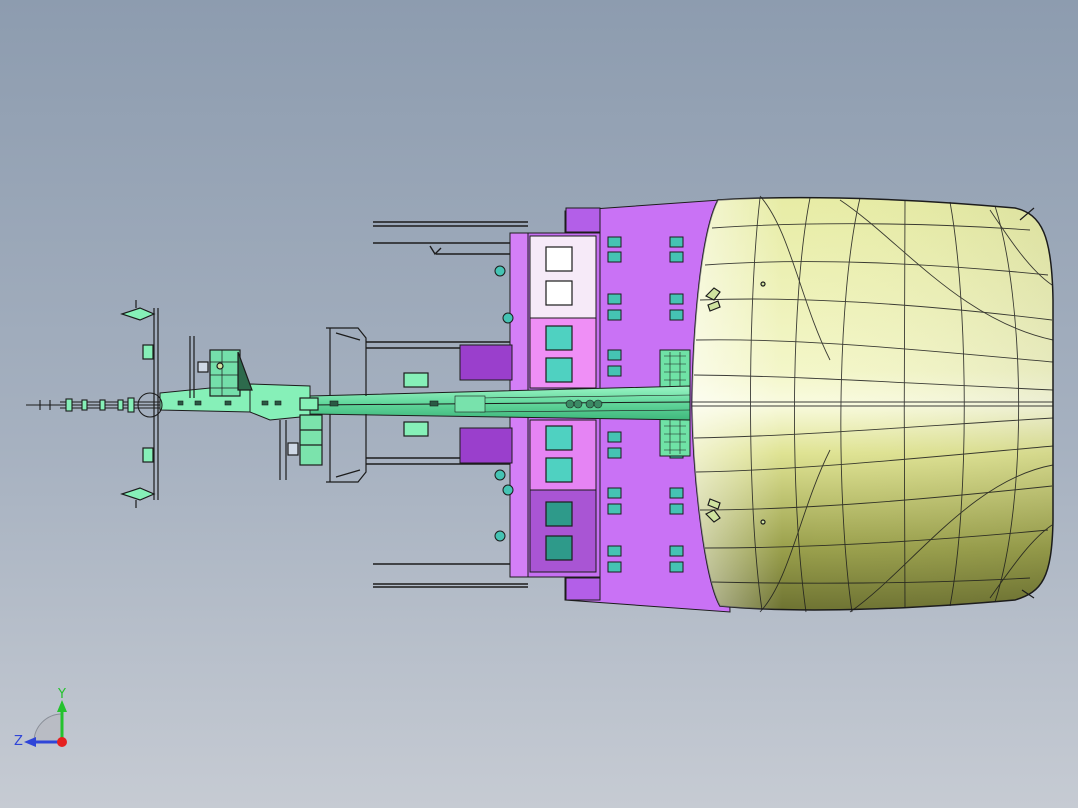 This screenshot has width=1078, height=808. What do you see at coordinates (18, 741) in the screenshot?
I see `z-axis-label: Z` at bounding box center [18, 741].